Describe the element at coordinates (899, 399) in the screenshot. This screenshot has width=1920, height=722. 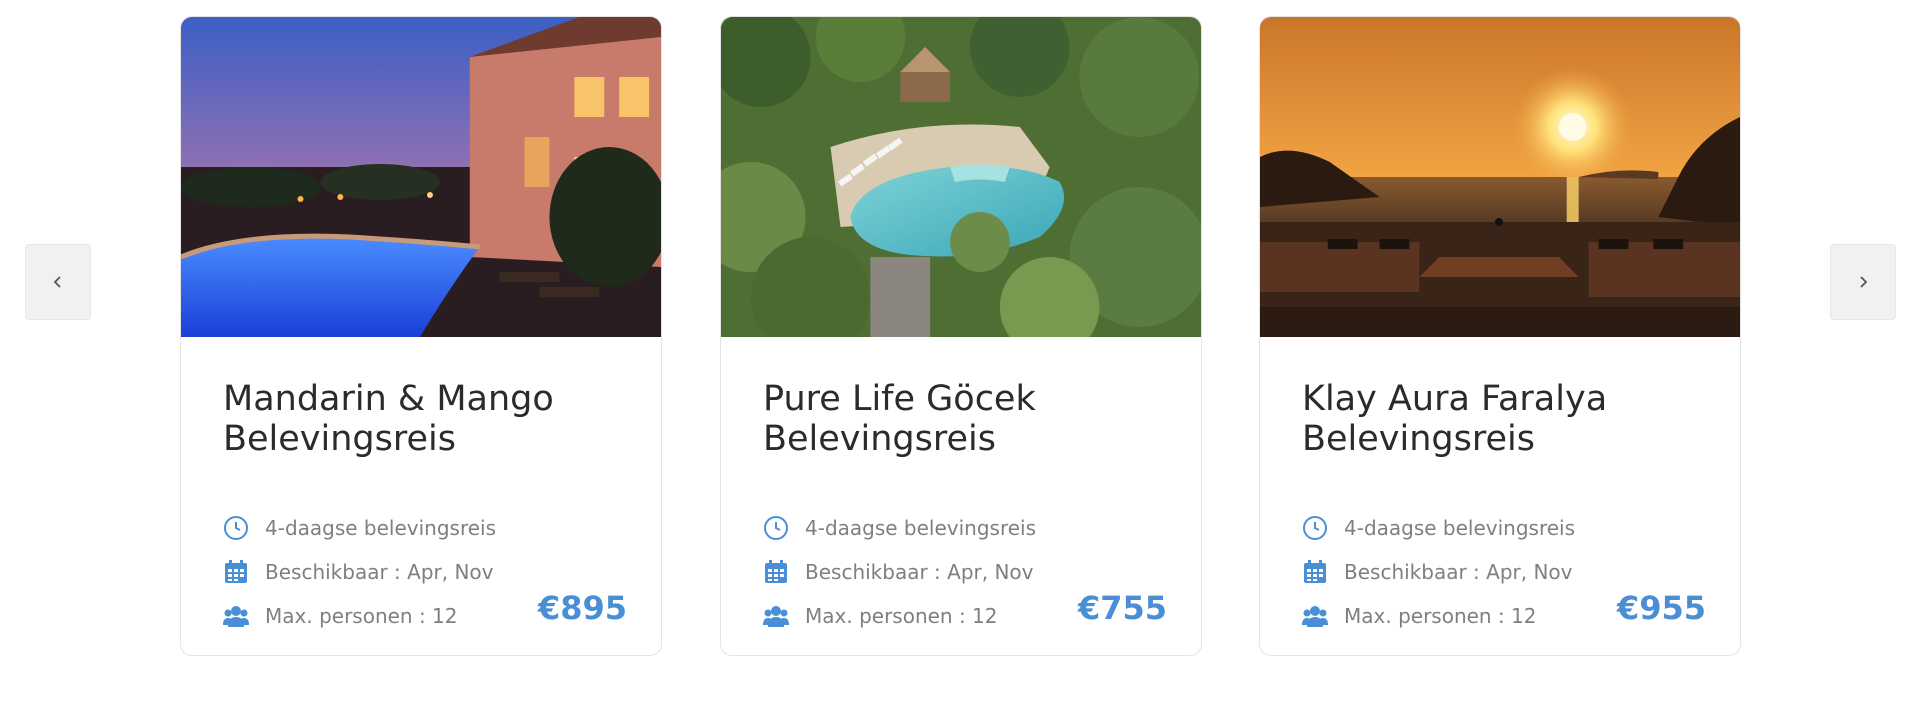
I see `trip-title-line-1: Pure Life Göcek` at that location.